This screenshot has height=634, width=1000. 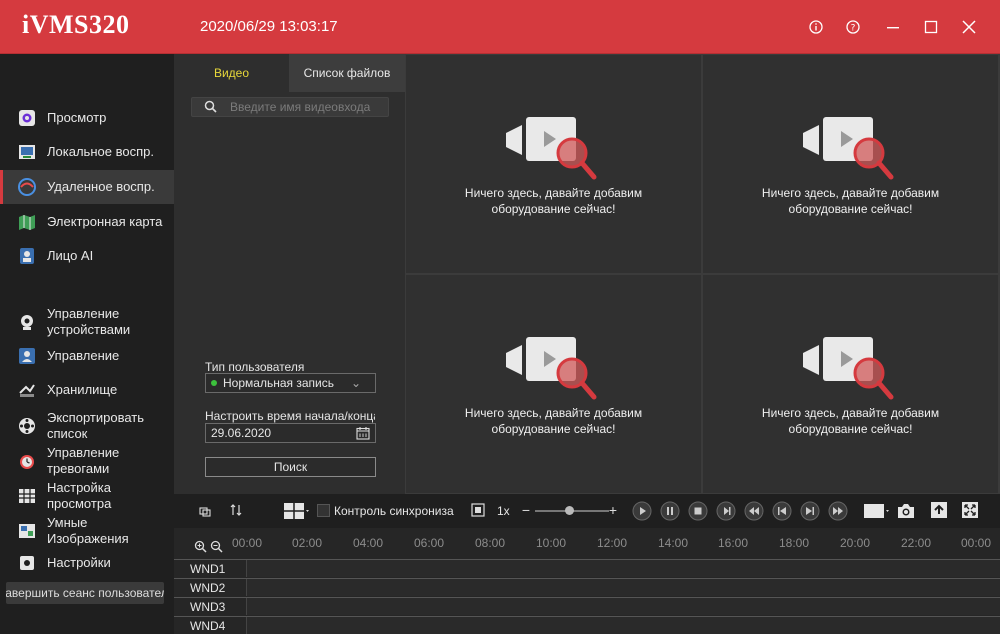 I want to click on nav-item-storage: Хранилище, so click(x=87, y=390).